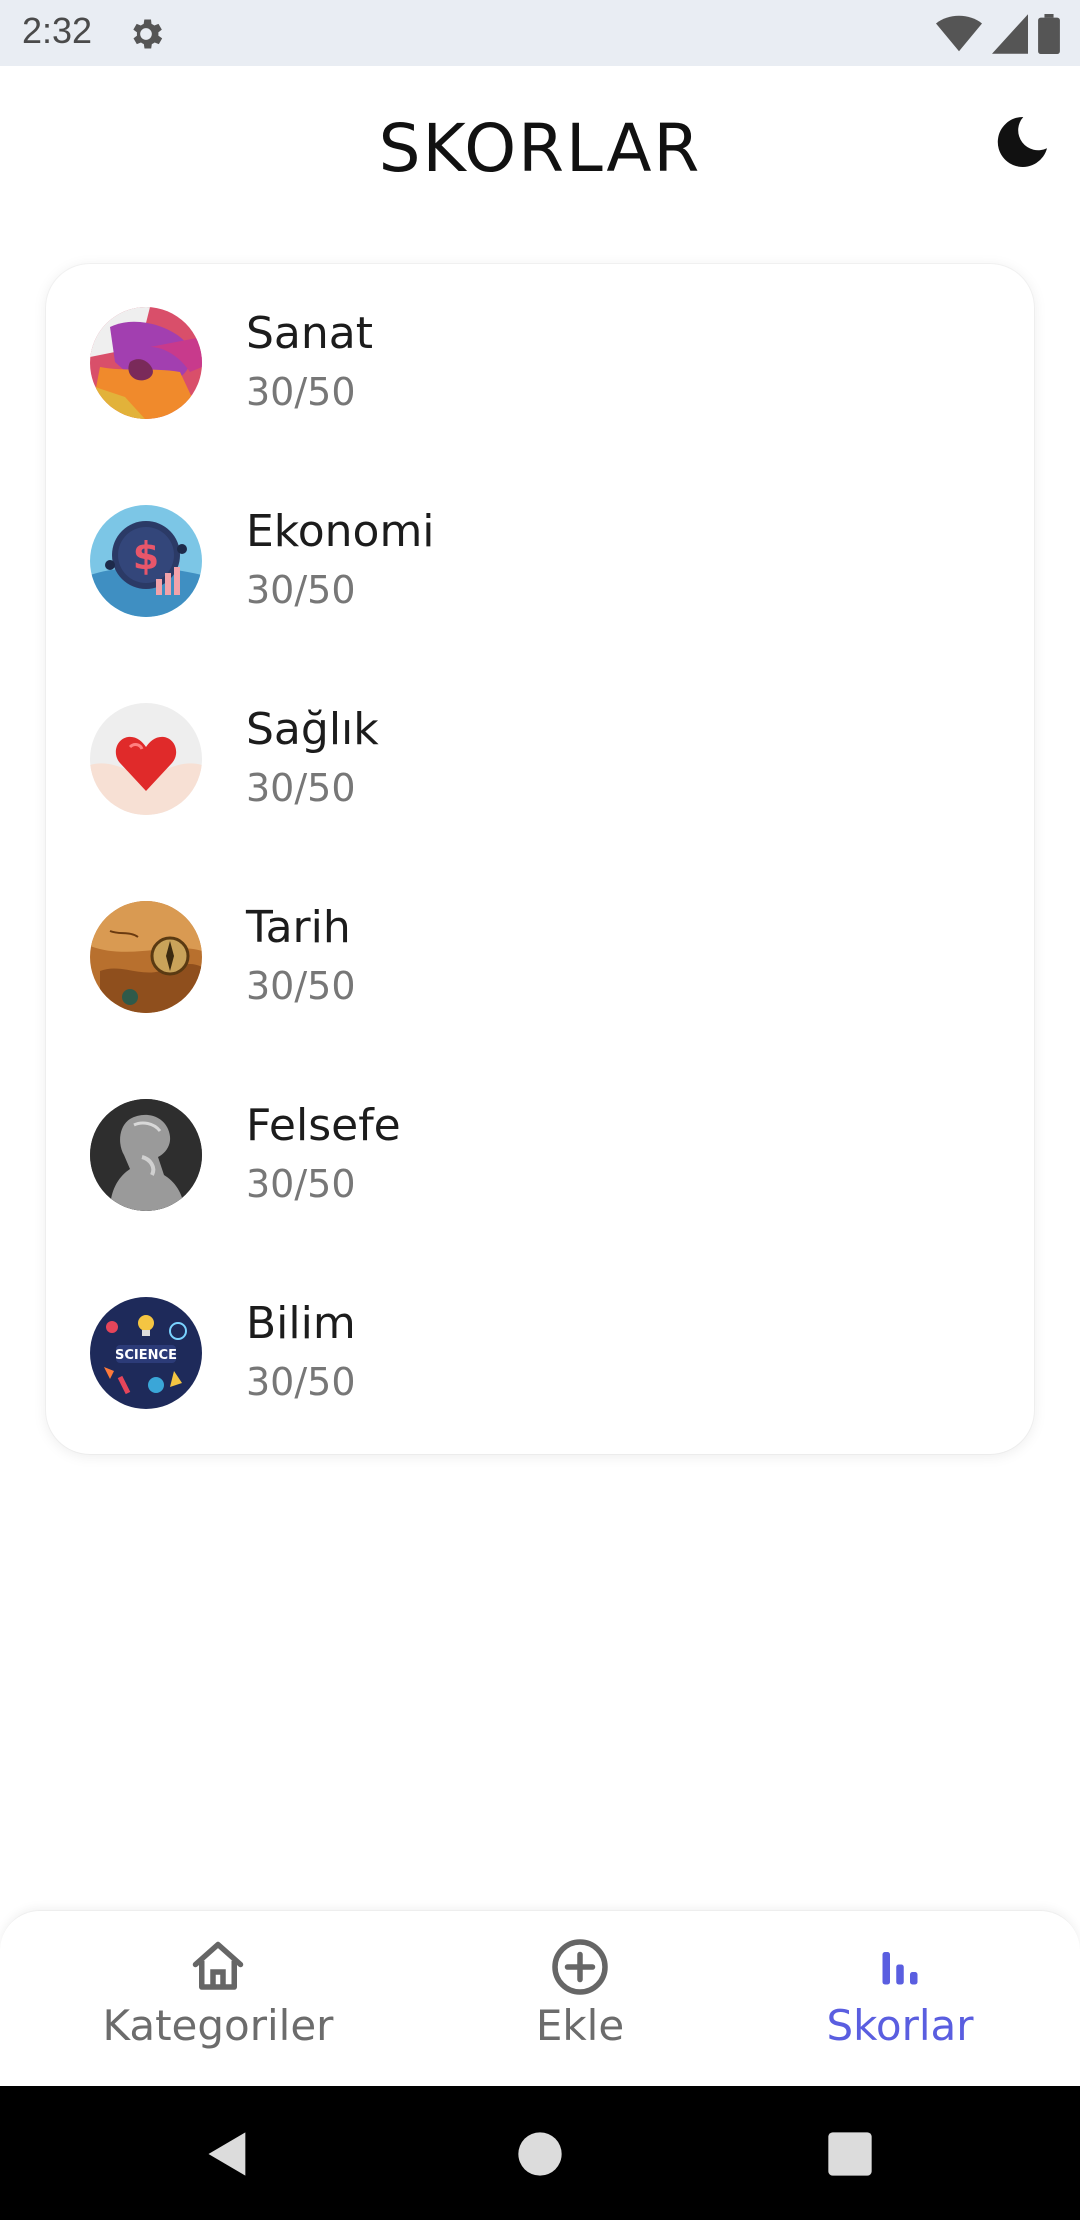 This screenshot has width=1080, height=2220. Describe the element at coordinates (540, 561) in the screenshot. I see `score-row-ekonomi: $ Ekonomi 30/50` at that location.